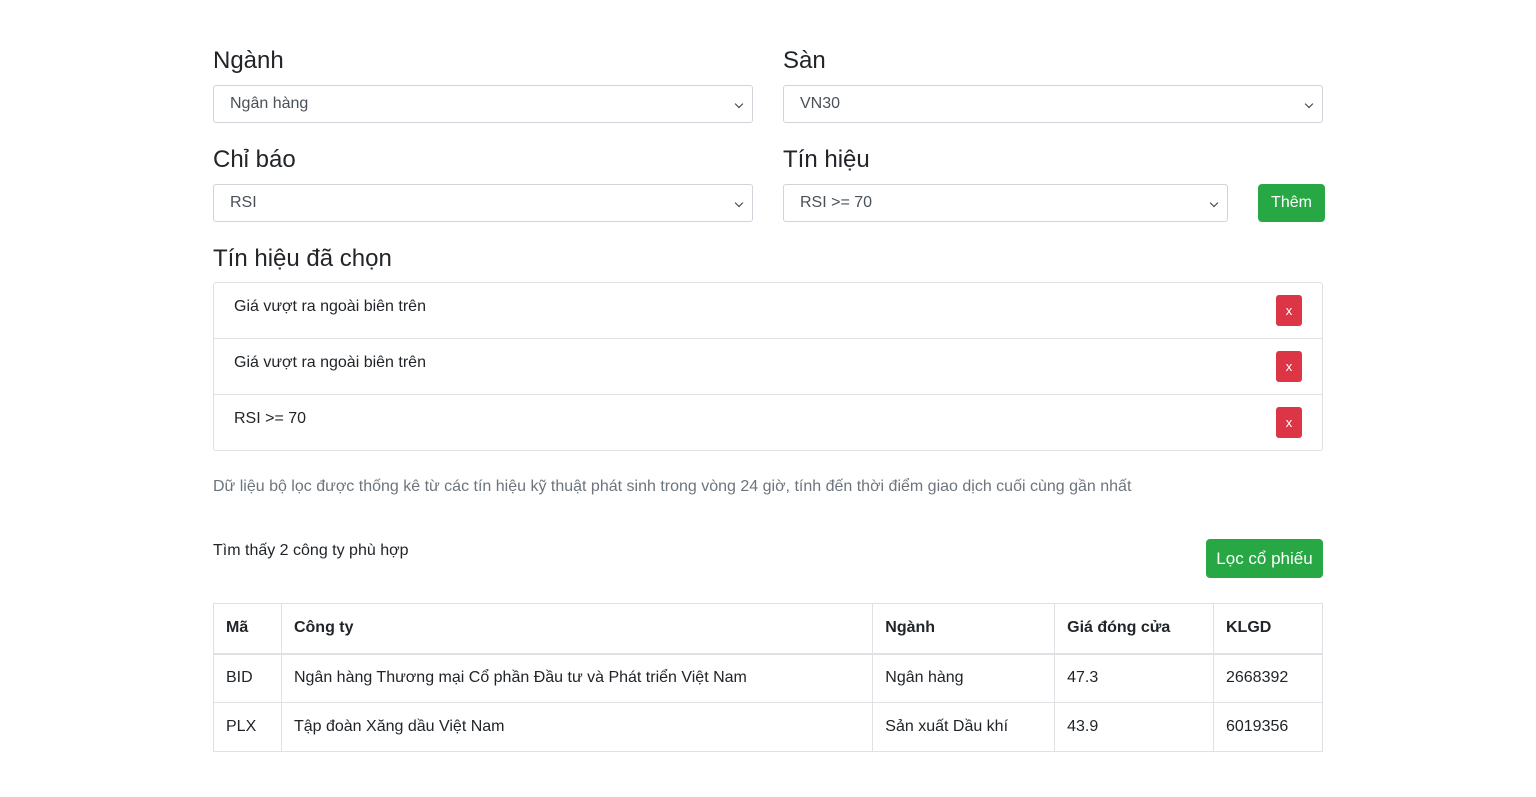  I want to click on column-header-close-price: Giá đóng cửa, so click(1134, 629).